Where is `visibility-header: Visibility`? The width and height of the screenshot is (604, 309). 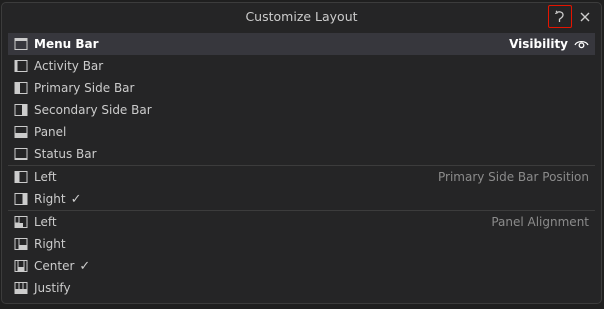
visibility-header: Visibility is located at coordinates (549, 44).